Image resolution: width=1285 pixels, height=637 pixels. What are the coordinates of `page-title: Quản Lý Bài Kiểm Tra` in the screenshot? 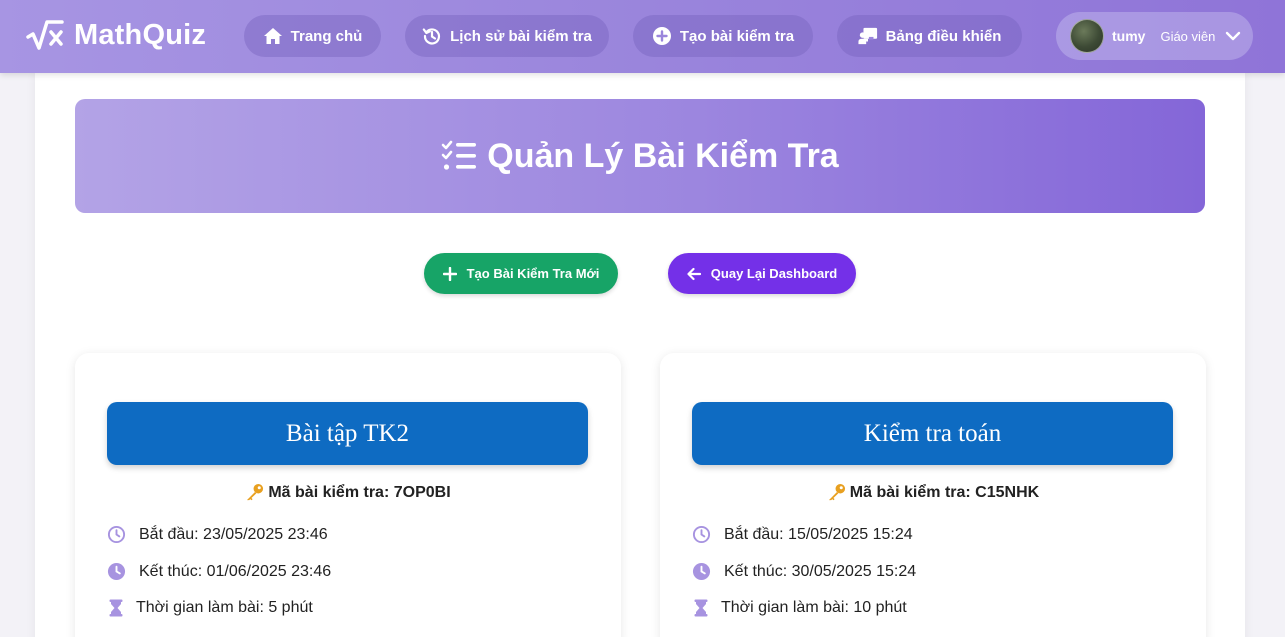 It's located at (663, 155).